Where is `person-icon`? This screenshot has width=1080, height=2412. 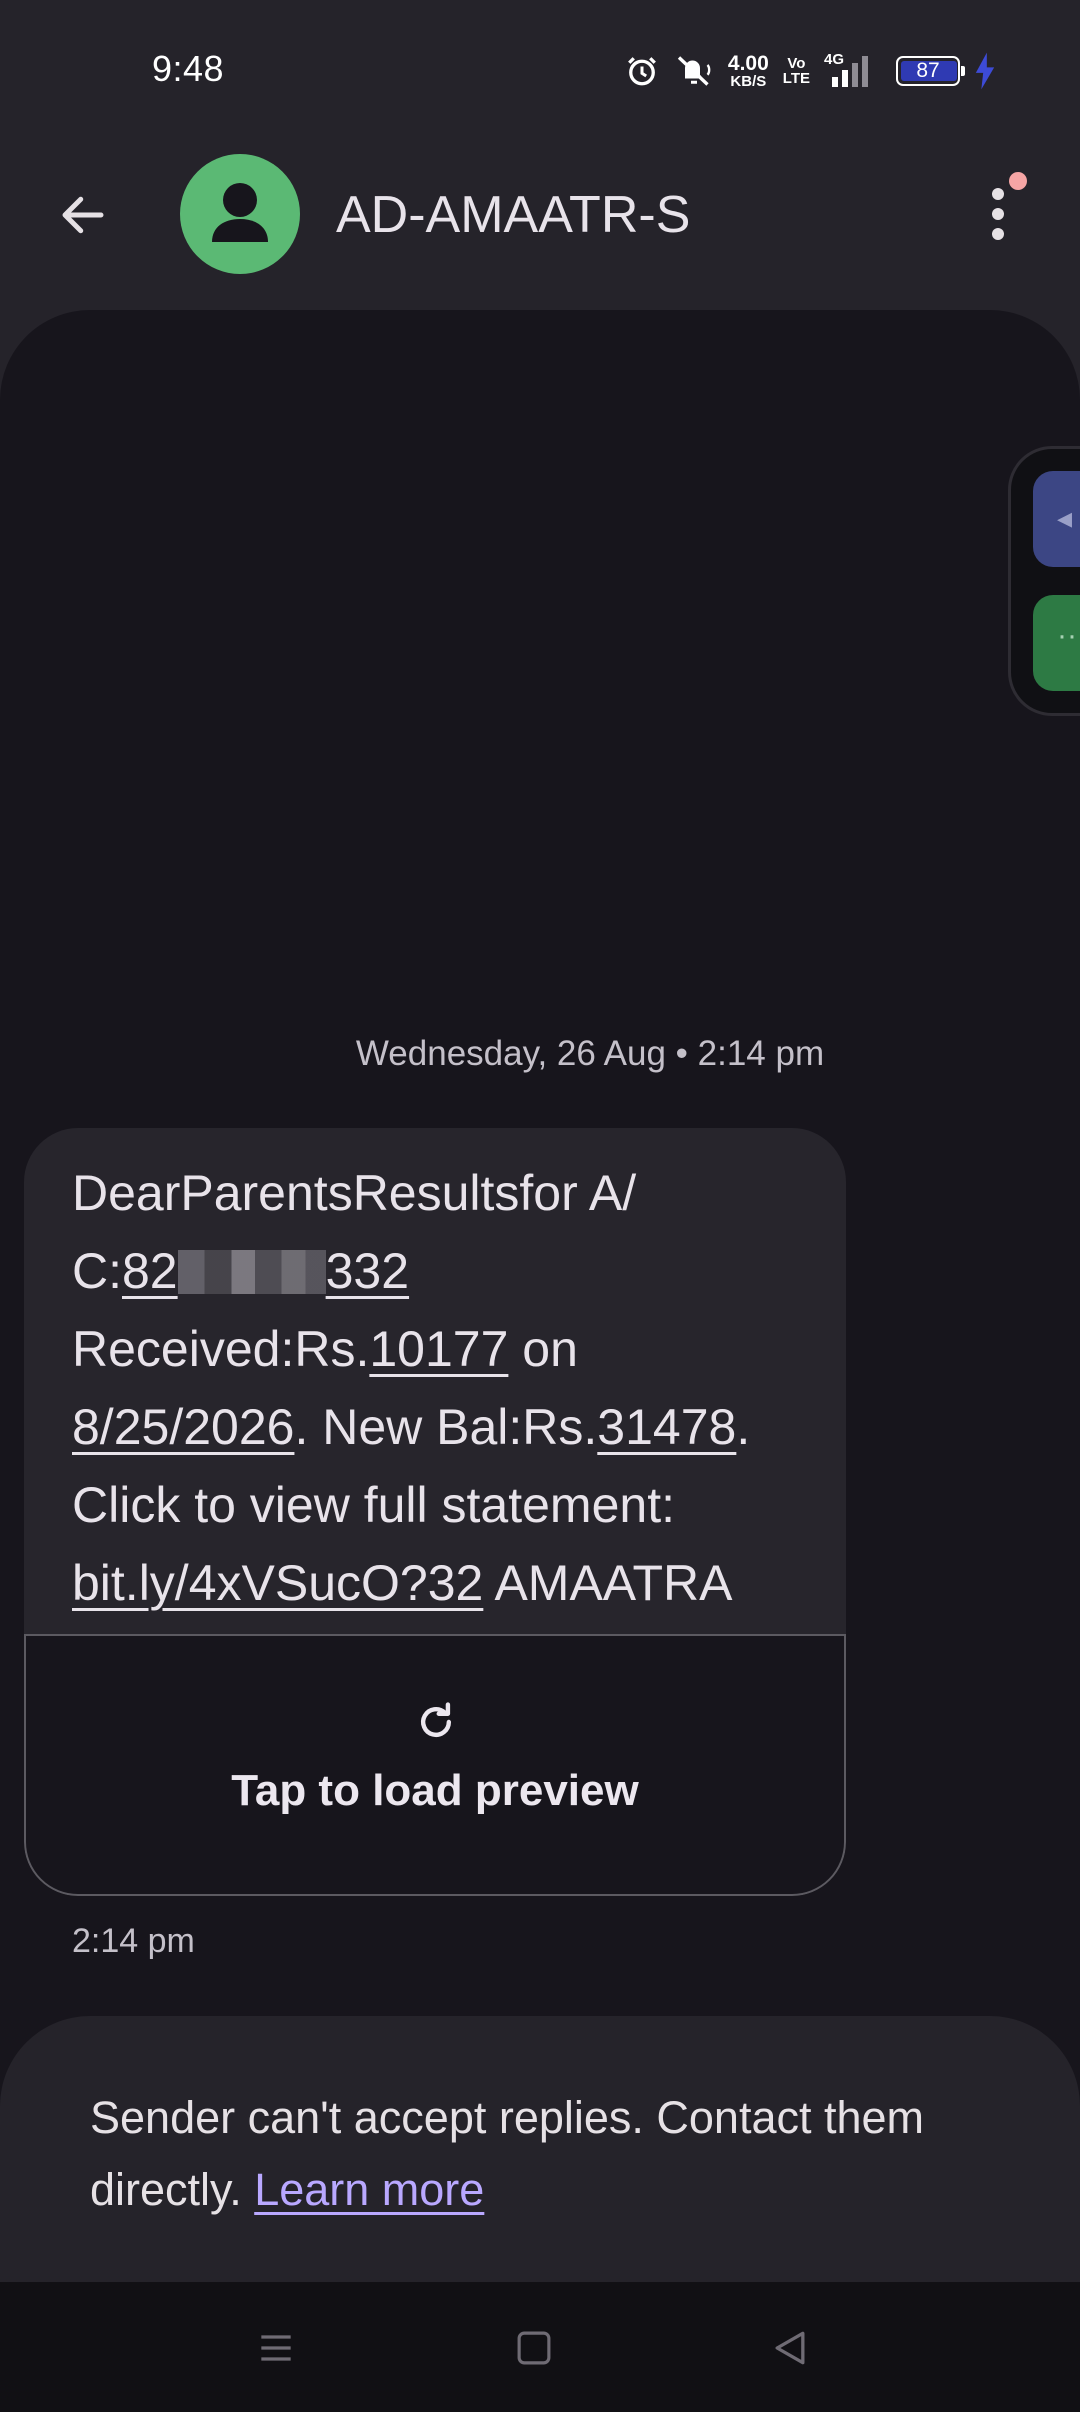
person-icon is located at coordinates (240, 212).